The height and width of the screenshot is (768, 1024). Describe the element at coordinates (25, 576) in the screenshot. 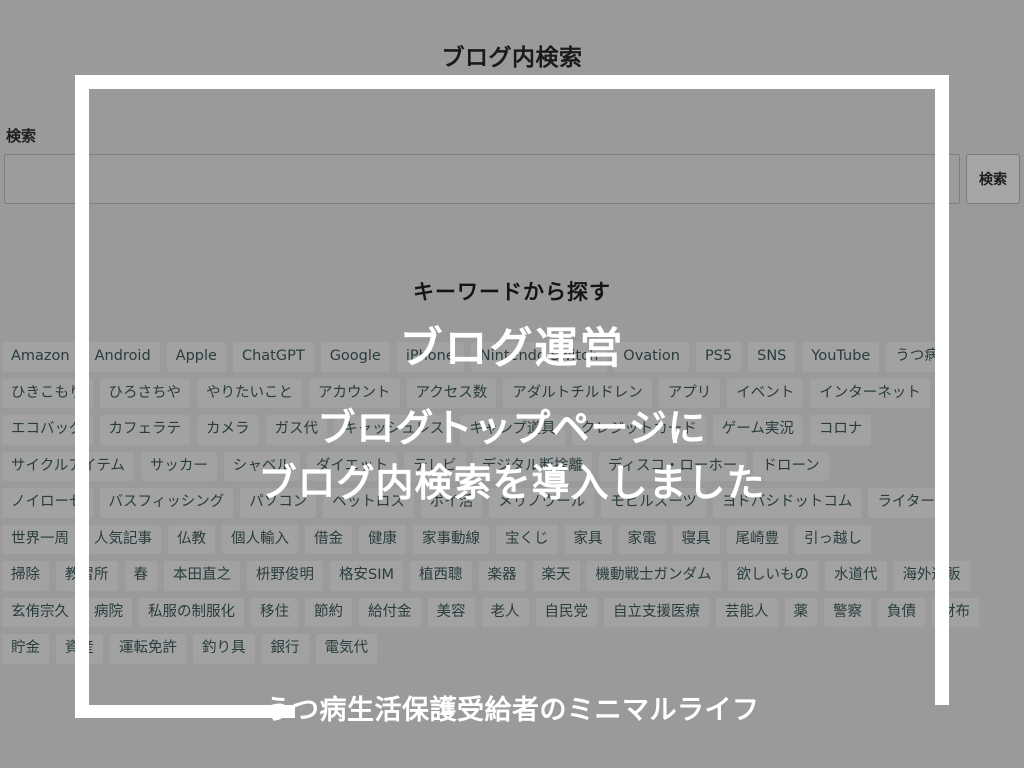

I see `keyword-tag: 掃除` at that location.